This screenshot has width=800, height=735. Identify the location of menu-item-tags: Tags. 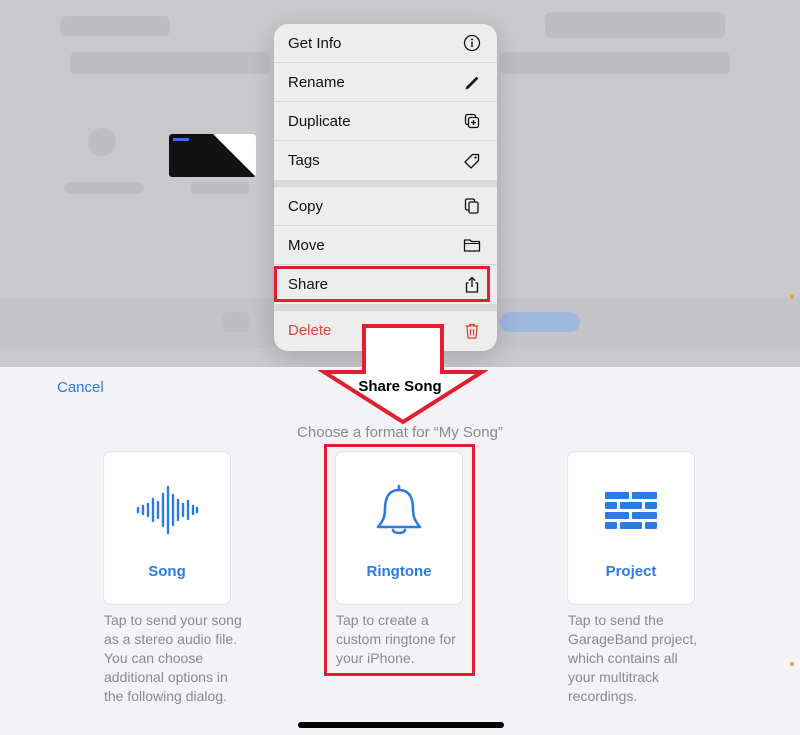
(385, 160).